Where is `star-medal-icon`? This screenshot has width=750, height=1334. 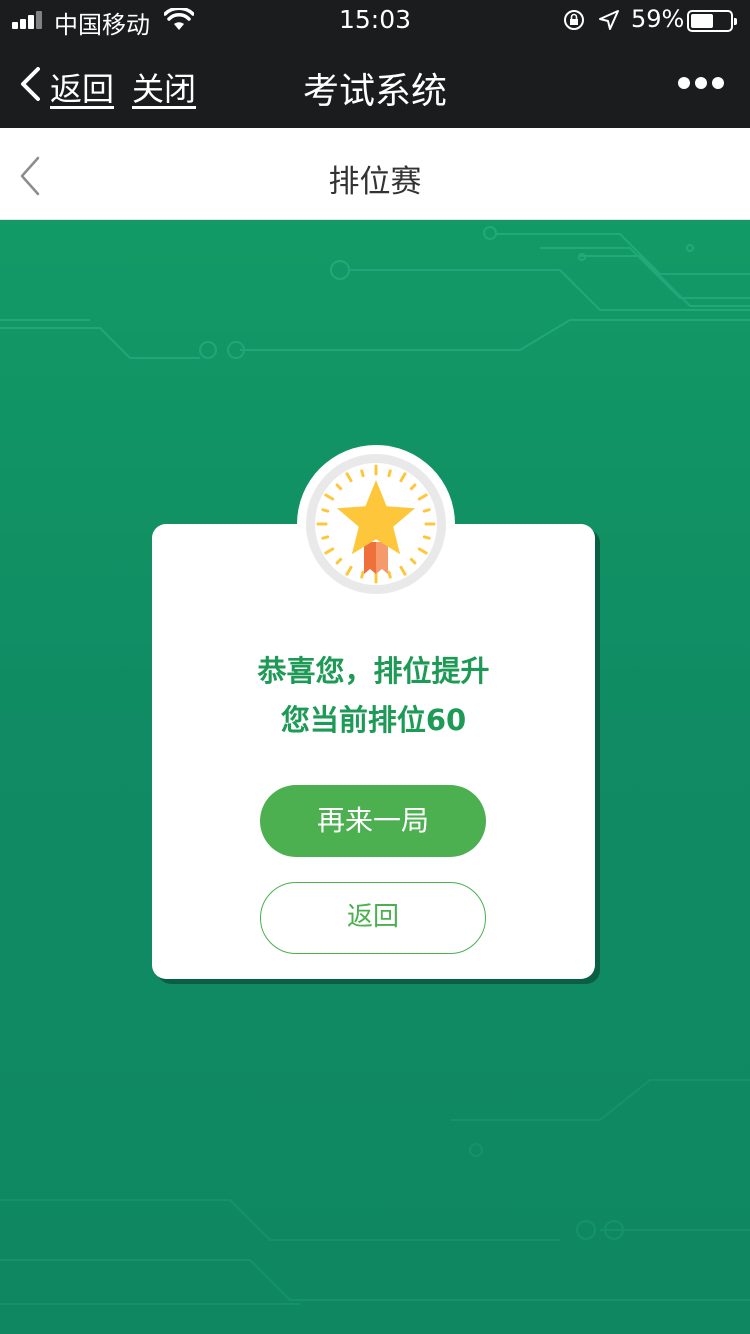 star-medal-icon is located at coordinates (376, 524).